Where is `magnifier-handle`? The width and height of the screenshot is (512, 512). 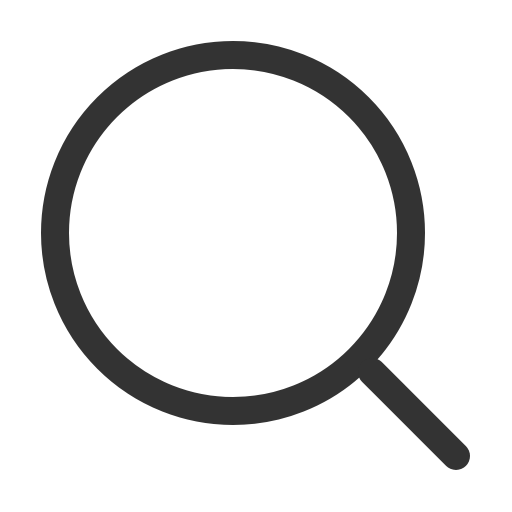 magnifier-handle is located at coordinates (414, 414).